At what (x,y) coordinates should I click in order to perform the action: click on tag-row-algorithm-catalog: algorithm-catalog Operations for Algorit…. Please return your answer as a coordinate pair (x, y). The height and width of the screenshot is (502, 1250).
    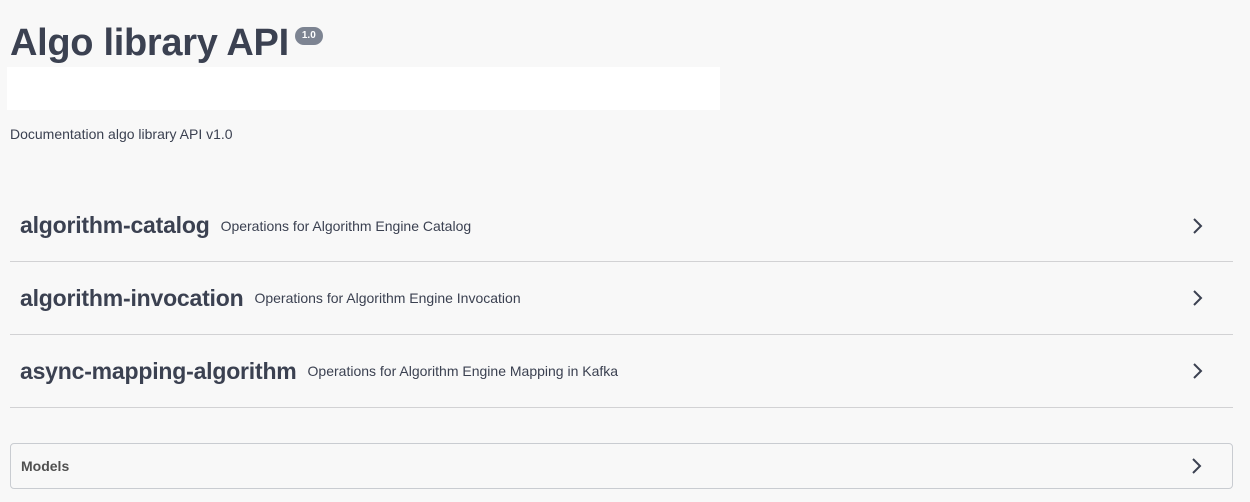
    Looking at the image, I should click on (621, 226).